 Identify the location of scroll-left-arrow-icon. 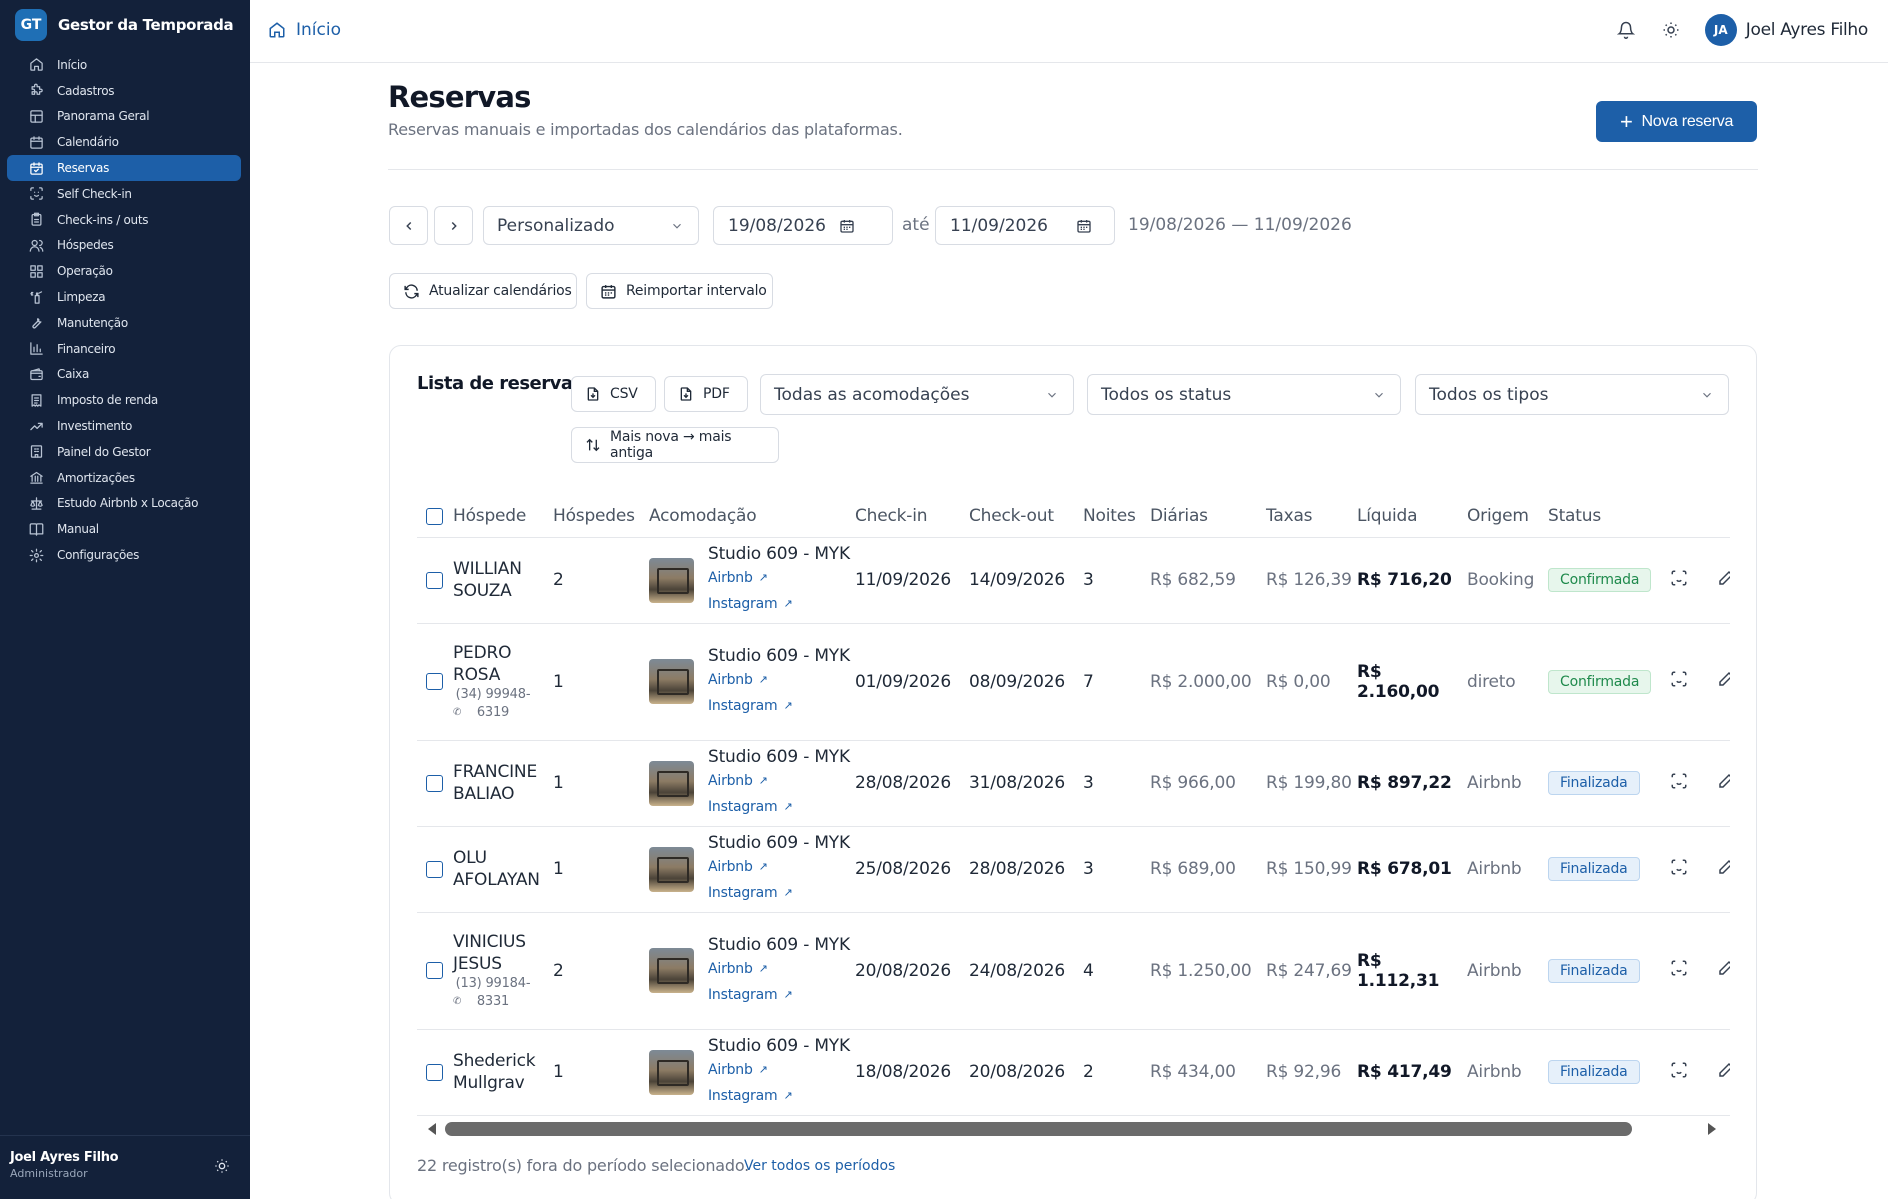
(432, 1129).